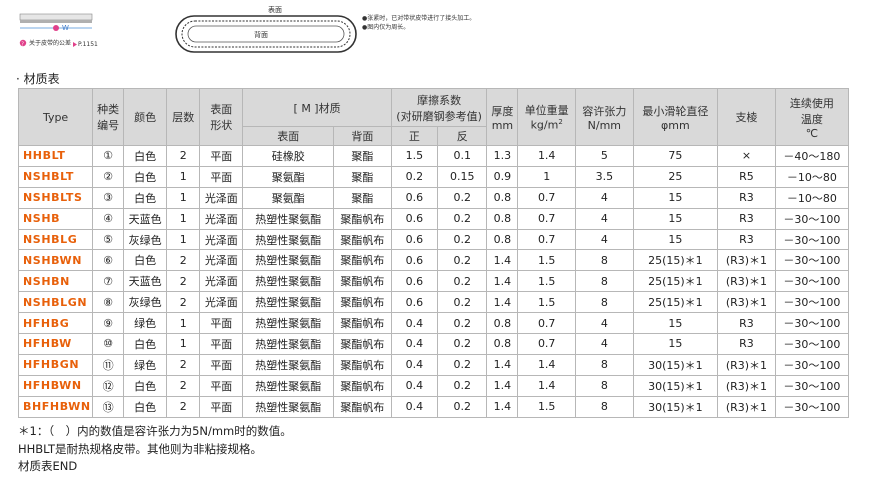  I want to click on header-kind-no: 种类 编号, so click(108, 117).